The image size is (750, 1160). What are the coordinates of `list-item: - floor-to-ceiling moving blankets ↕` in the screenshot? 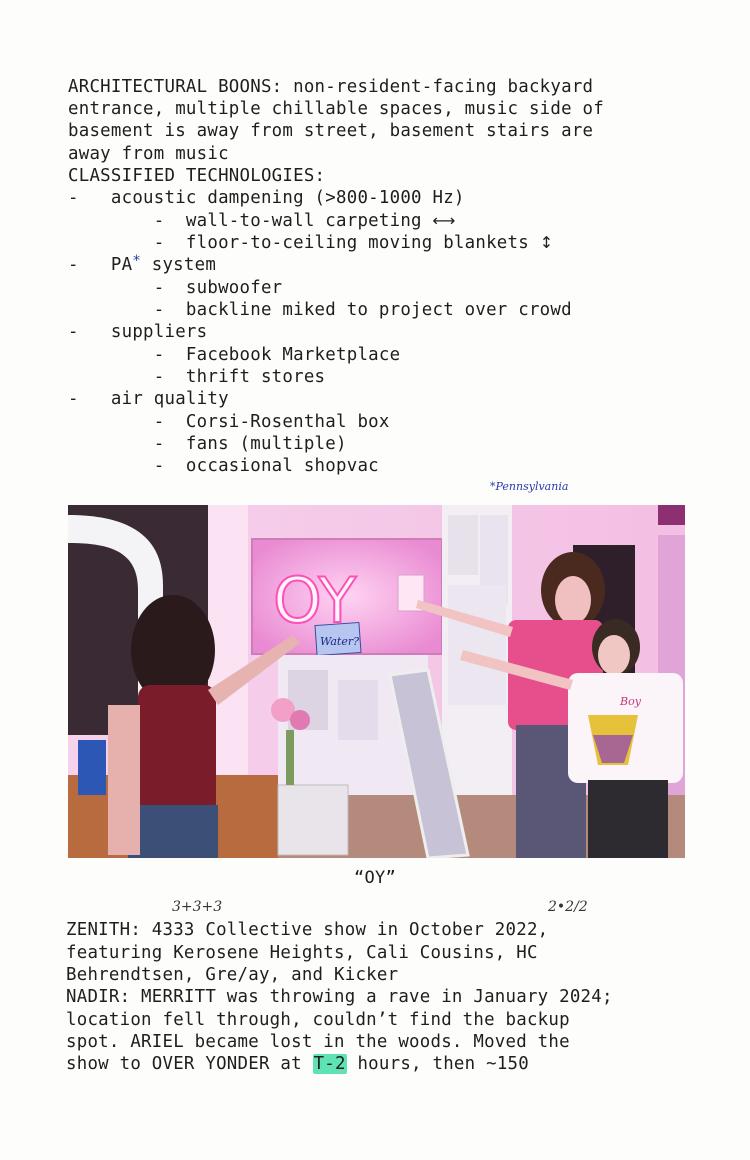 It's located at (311, 243).